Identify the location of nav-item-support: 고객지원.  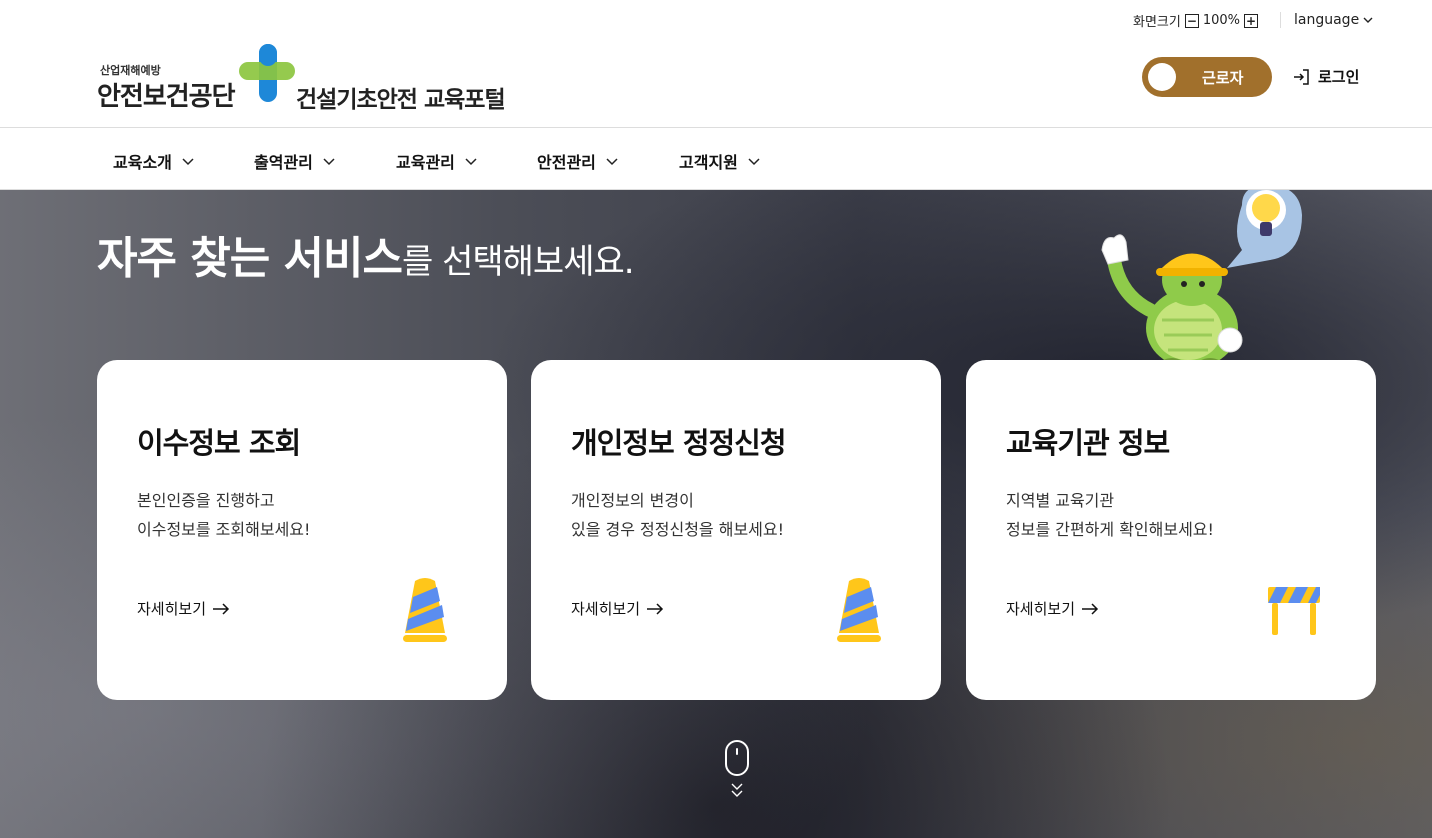
(719, 161).